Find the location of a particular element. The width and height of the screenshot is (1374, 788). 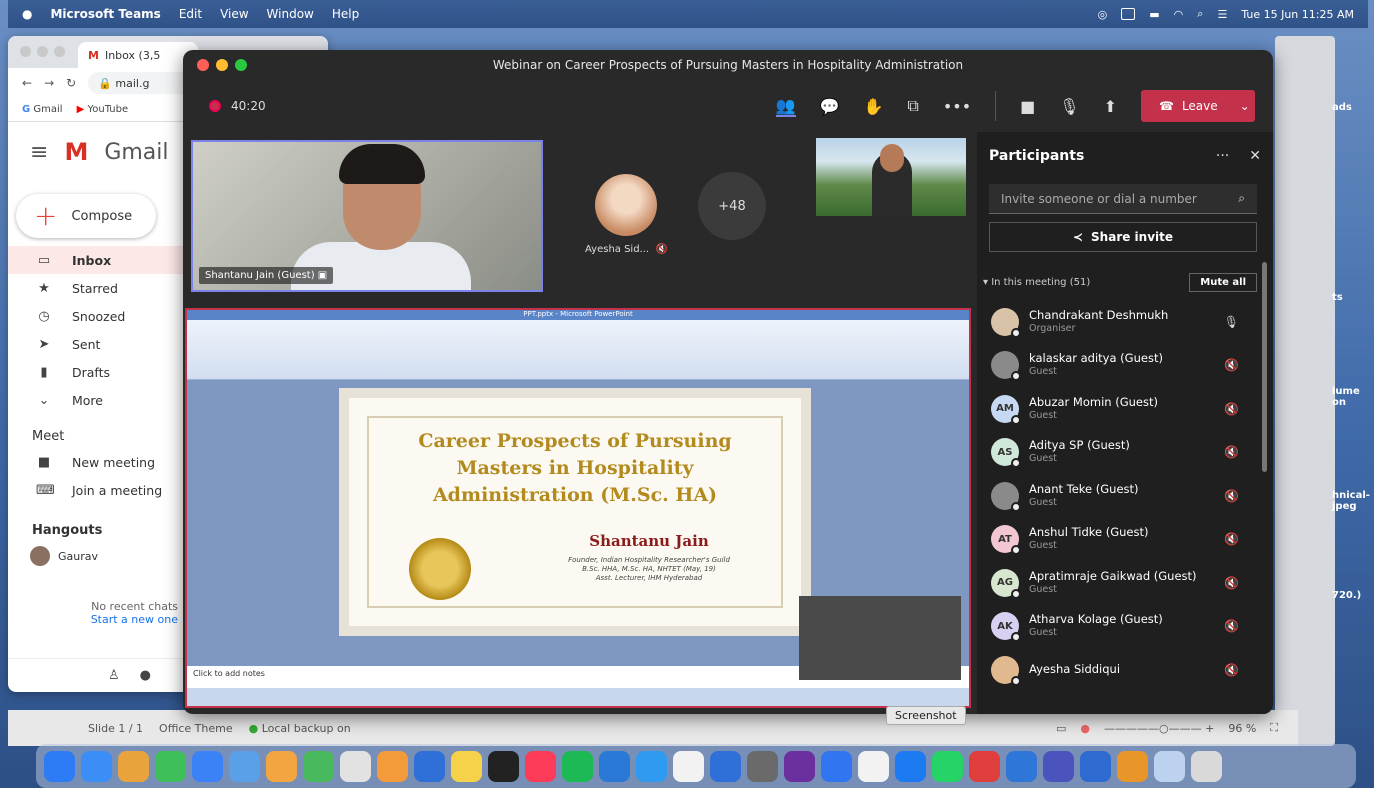

participant-row: AG Apratimraje Gaikwad (Guest) Guest 🔇 is located at coordinates (1132, 583).